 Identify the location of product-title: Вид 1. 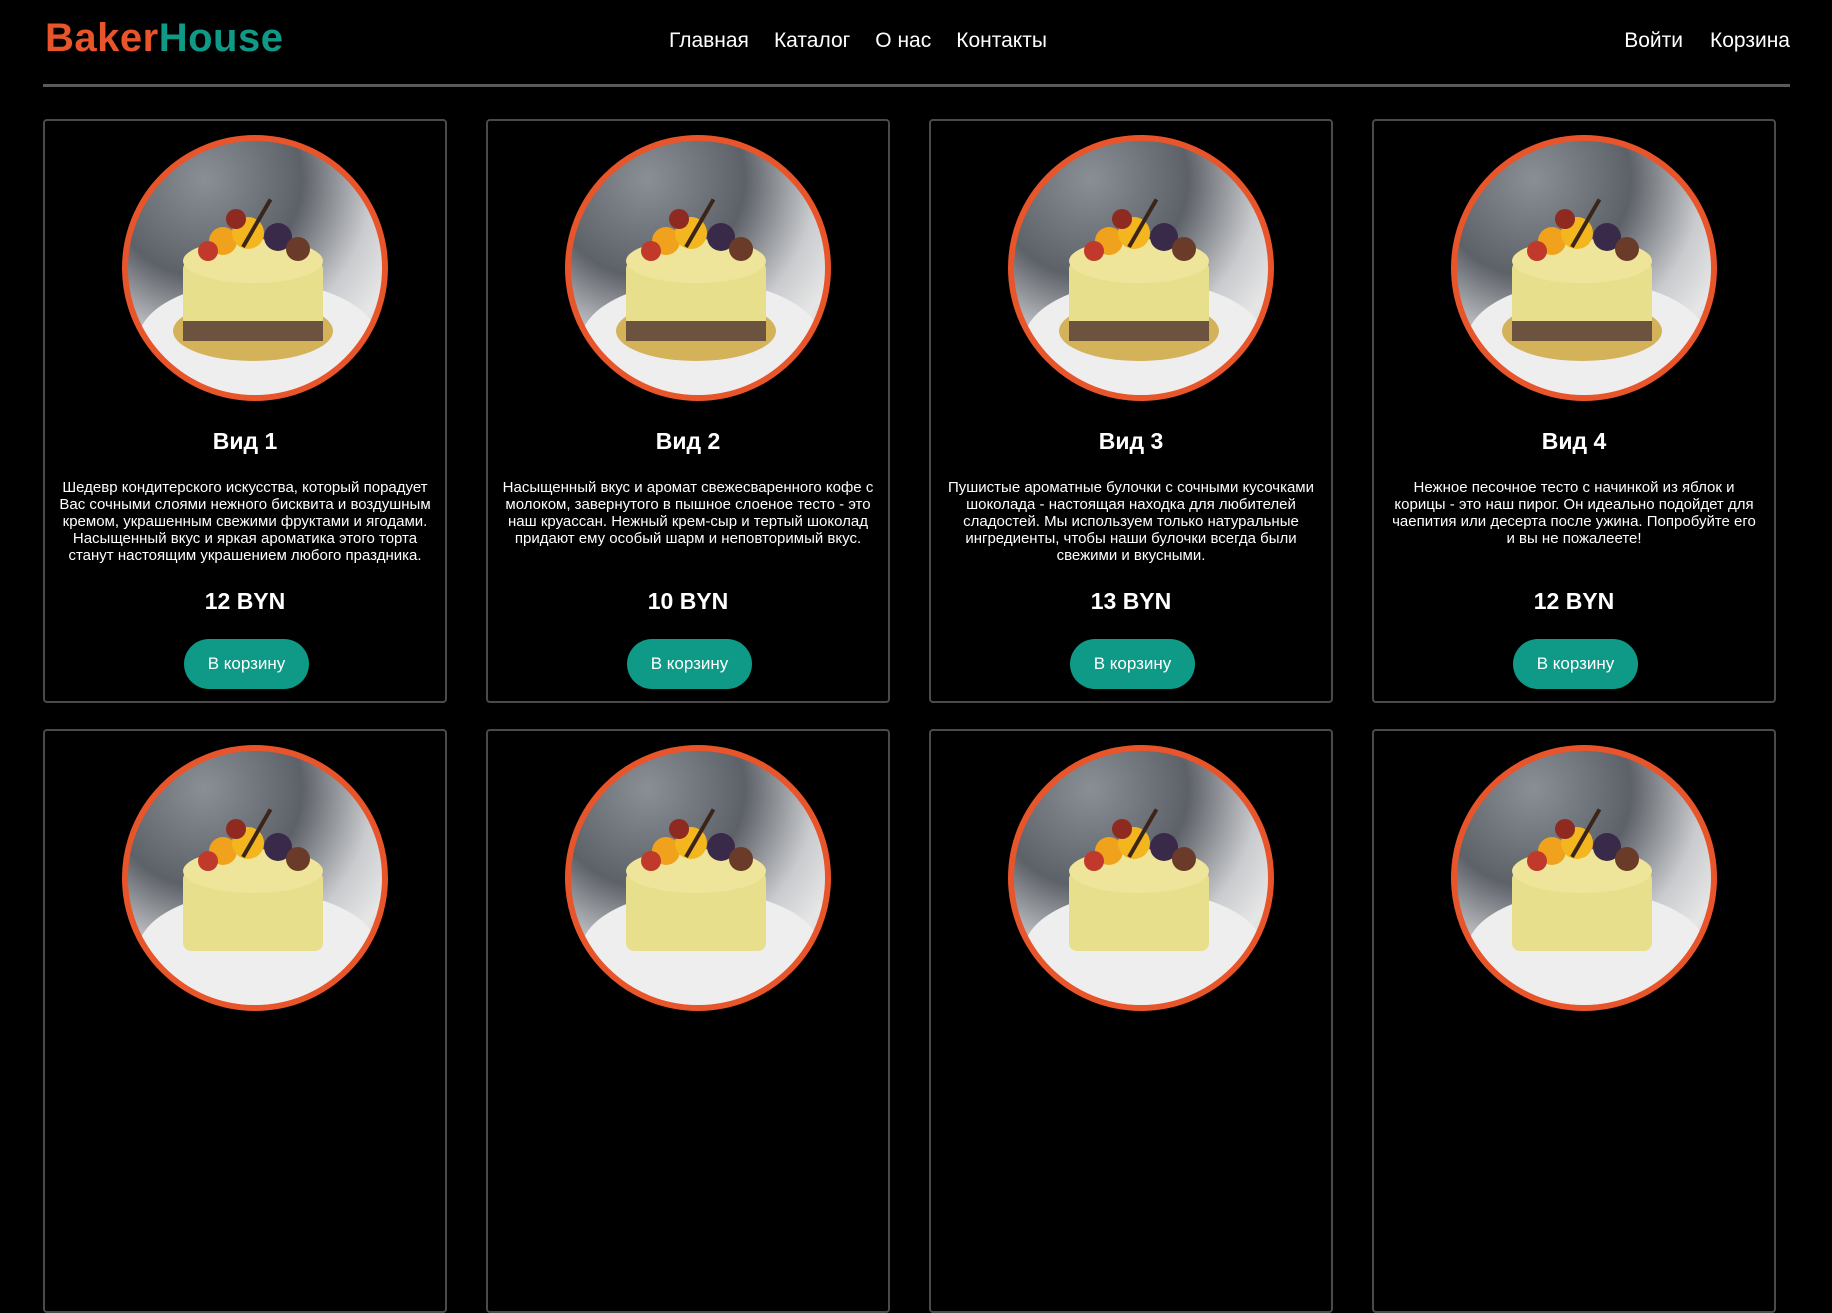
(245, 441).